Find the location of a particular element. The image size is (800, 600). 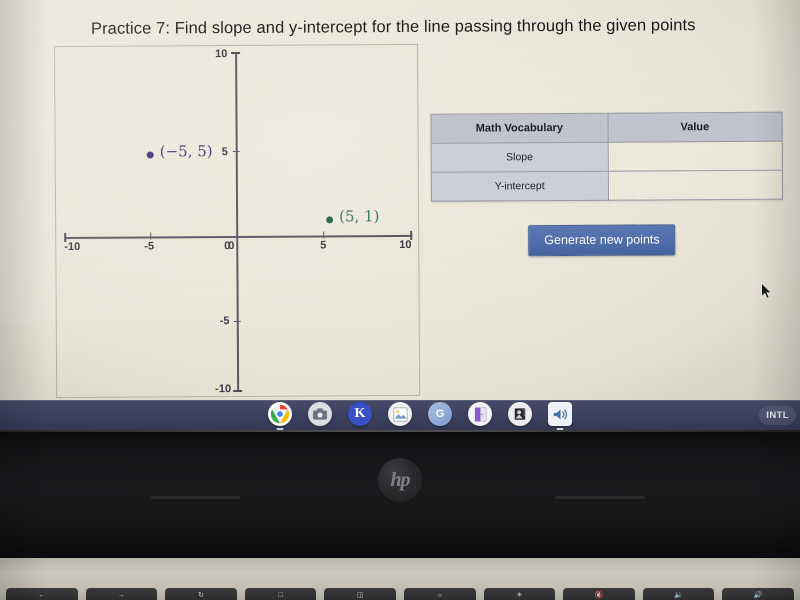

brightness-up-icon: ☀ is located at coordinates (519, 595).